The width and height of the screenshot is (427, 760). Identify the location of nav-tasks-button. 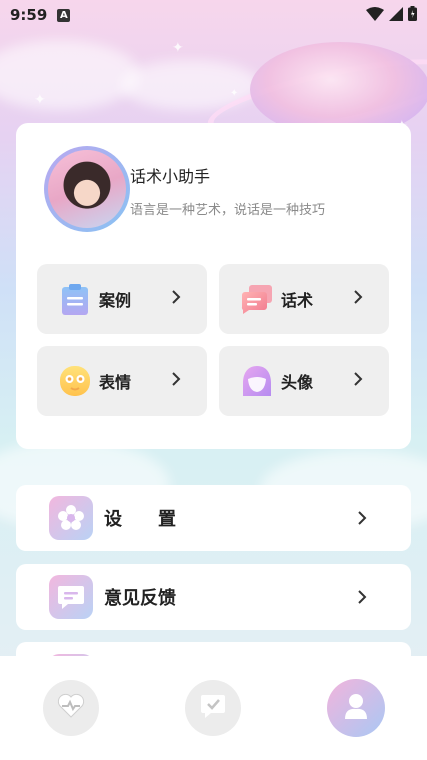
(213, 708).